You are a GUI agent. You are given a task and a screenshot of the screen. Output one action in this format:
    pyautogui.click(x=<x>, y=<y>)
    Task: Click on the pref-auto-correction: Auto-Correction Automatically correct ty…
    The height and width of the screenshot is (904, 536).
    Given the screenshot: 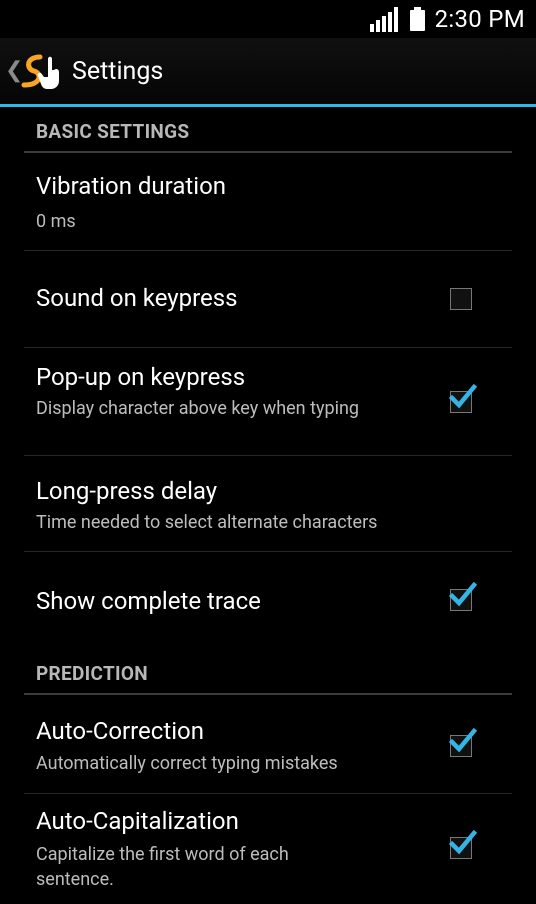 What is the action you would take?
    pyautogui.click(x=268, y=744)
    